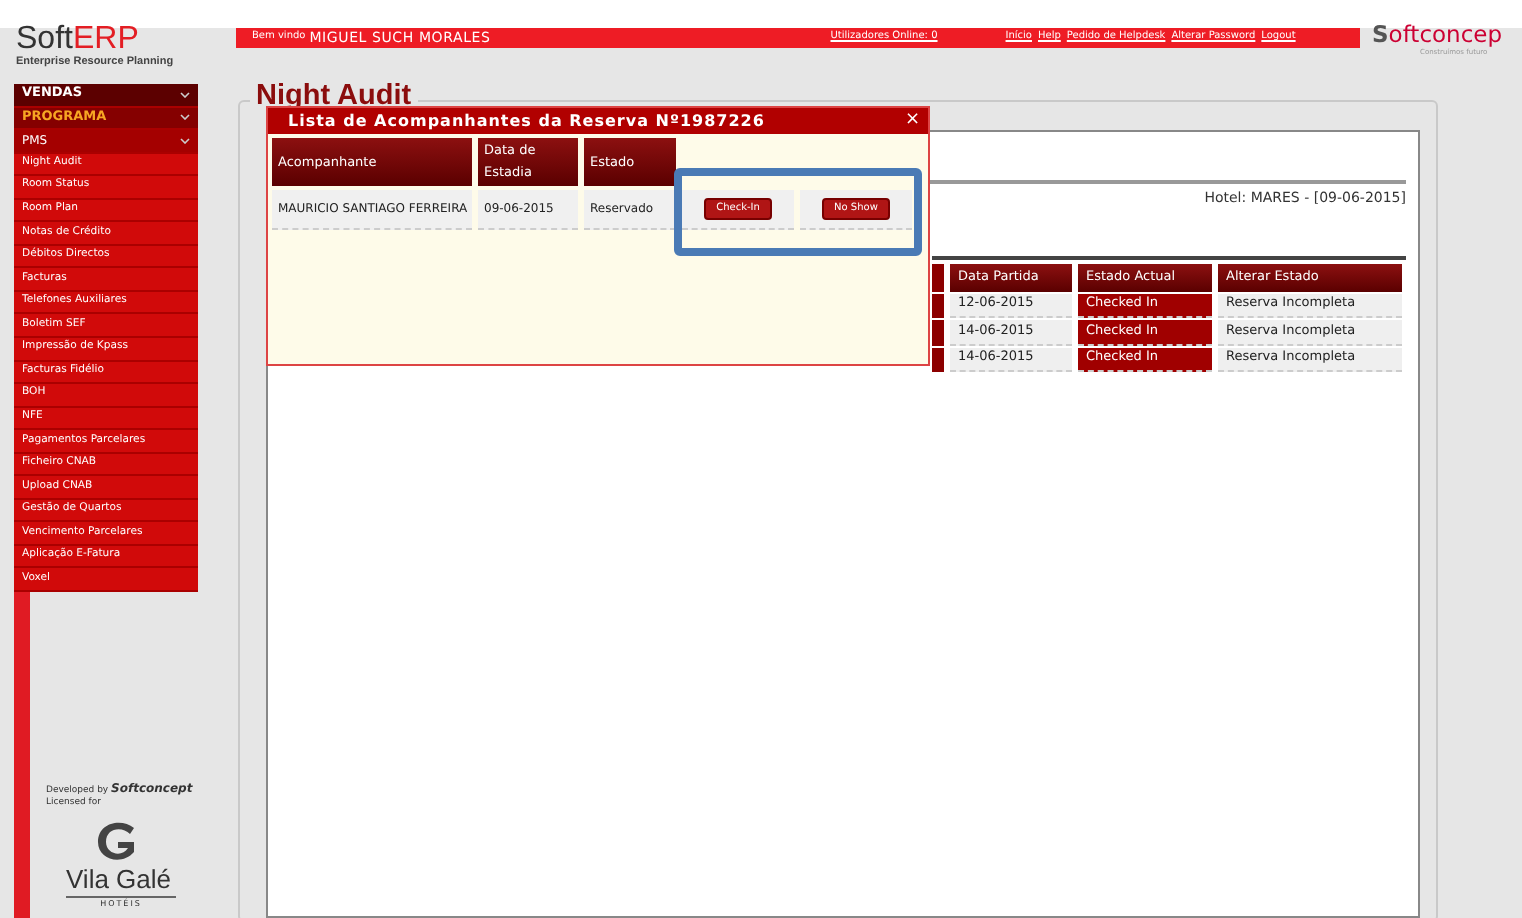 This screenshot has height=918, width=1522. What do you see at coordinates (938, 277) in the screenshot?
I see `table-header` at bounding box center [938, 277].